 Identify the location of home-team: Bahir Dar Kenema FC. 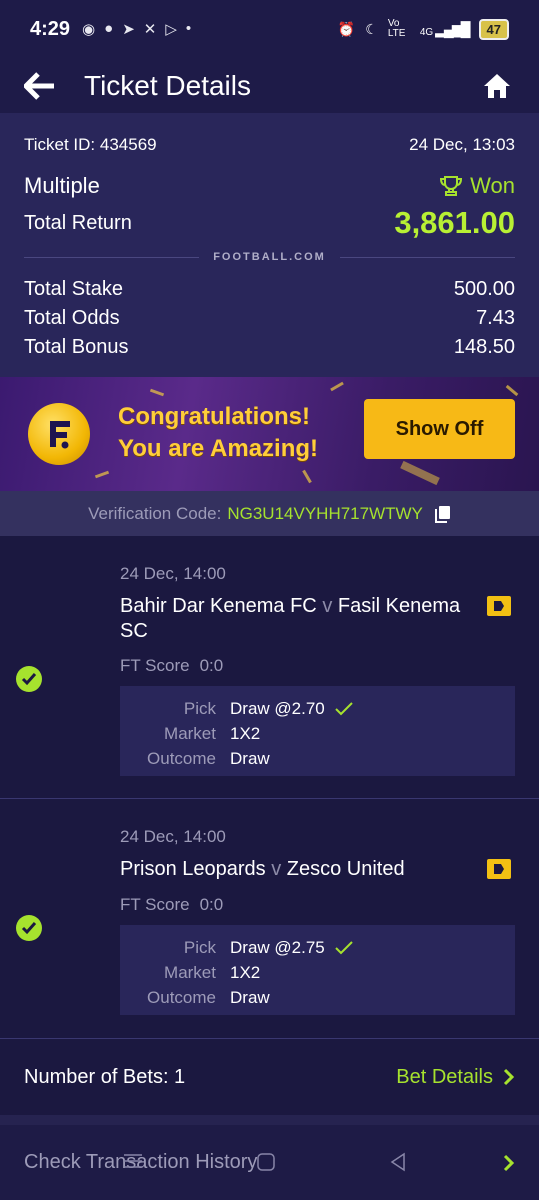
(218, 606).